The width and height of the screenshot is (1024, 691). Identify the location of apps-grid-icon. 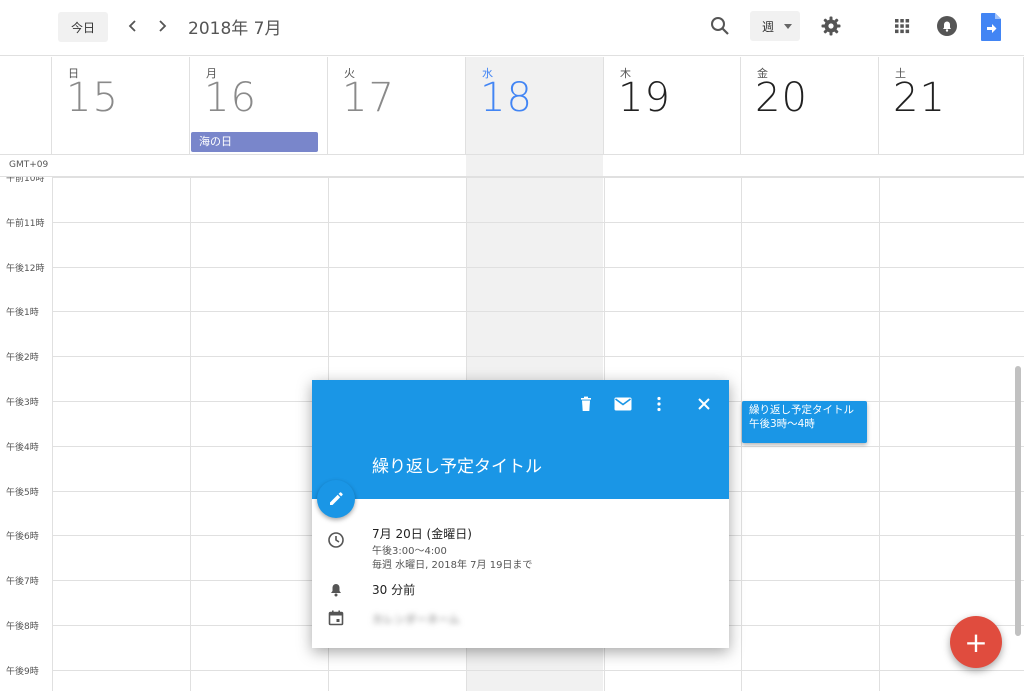
(902, 26).